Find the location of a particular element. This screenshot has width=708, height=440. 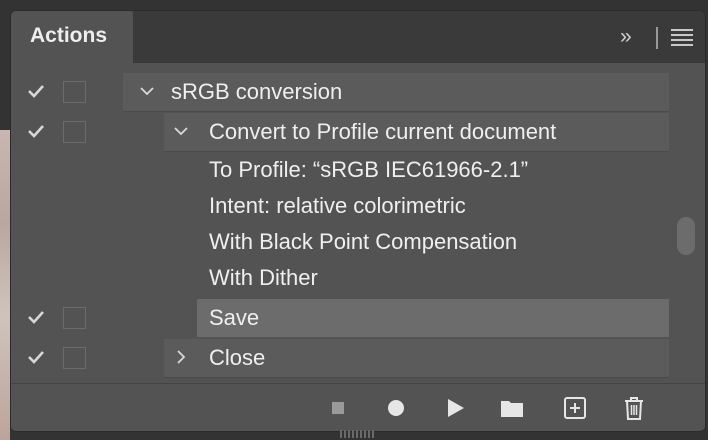

list-item-save: Save is located at coordinates (358, 318).